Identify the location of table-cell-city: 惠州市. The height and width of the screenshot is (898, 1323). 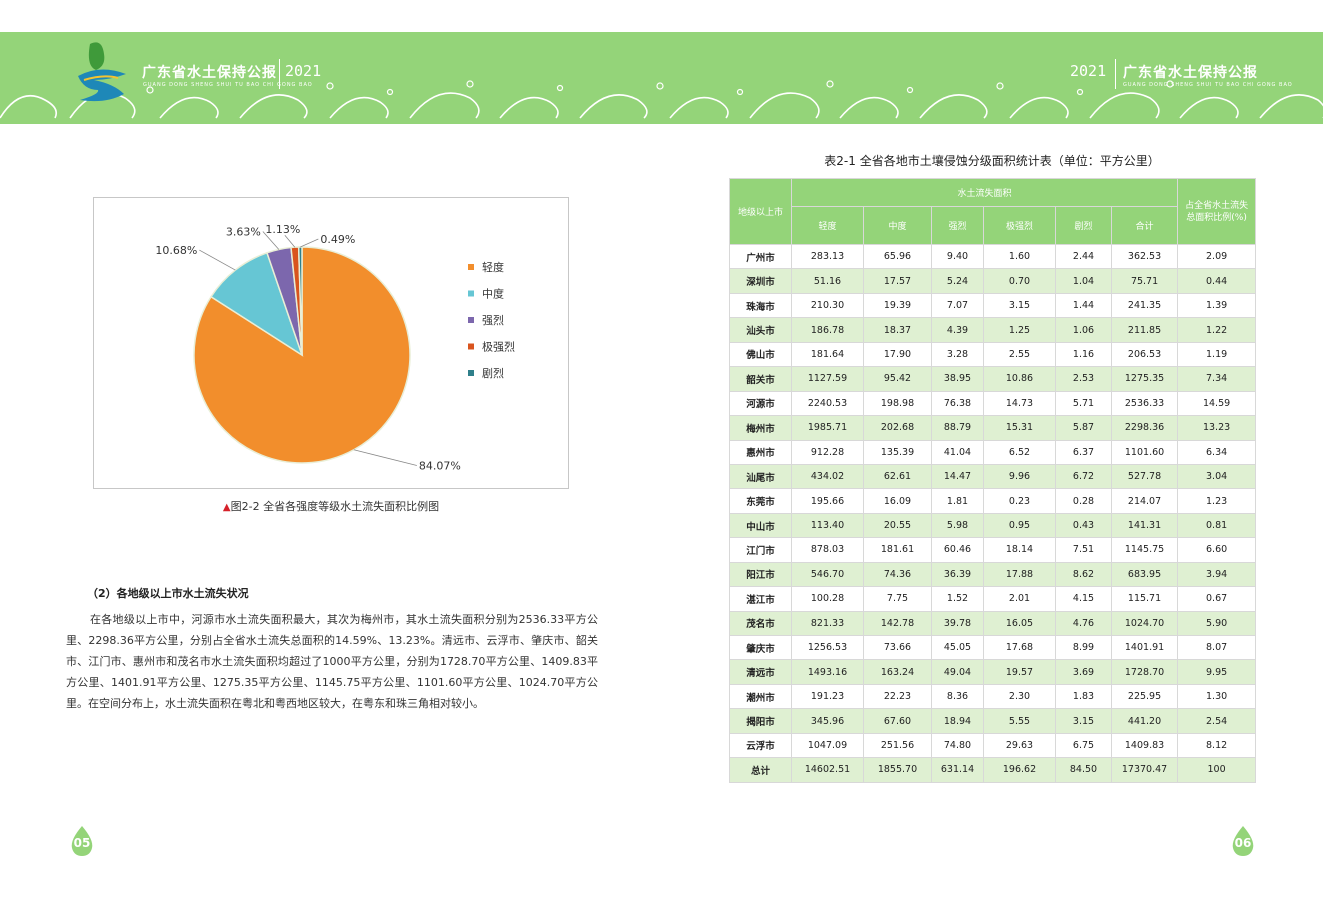
(760, 452).